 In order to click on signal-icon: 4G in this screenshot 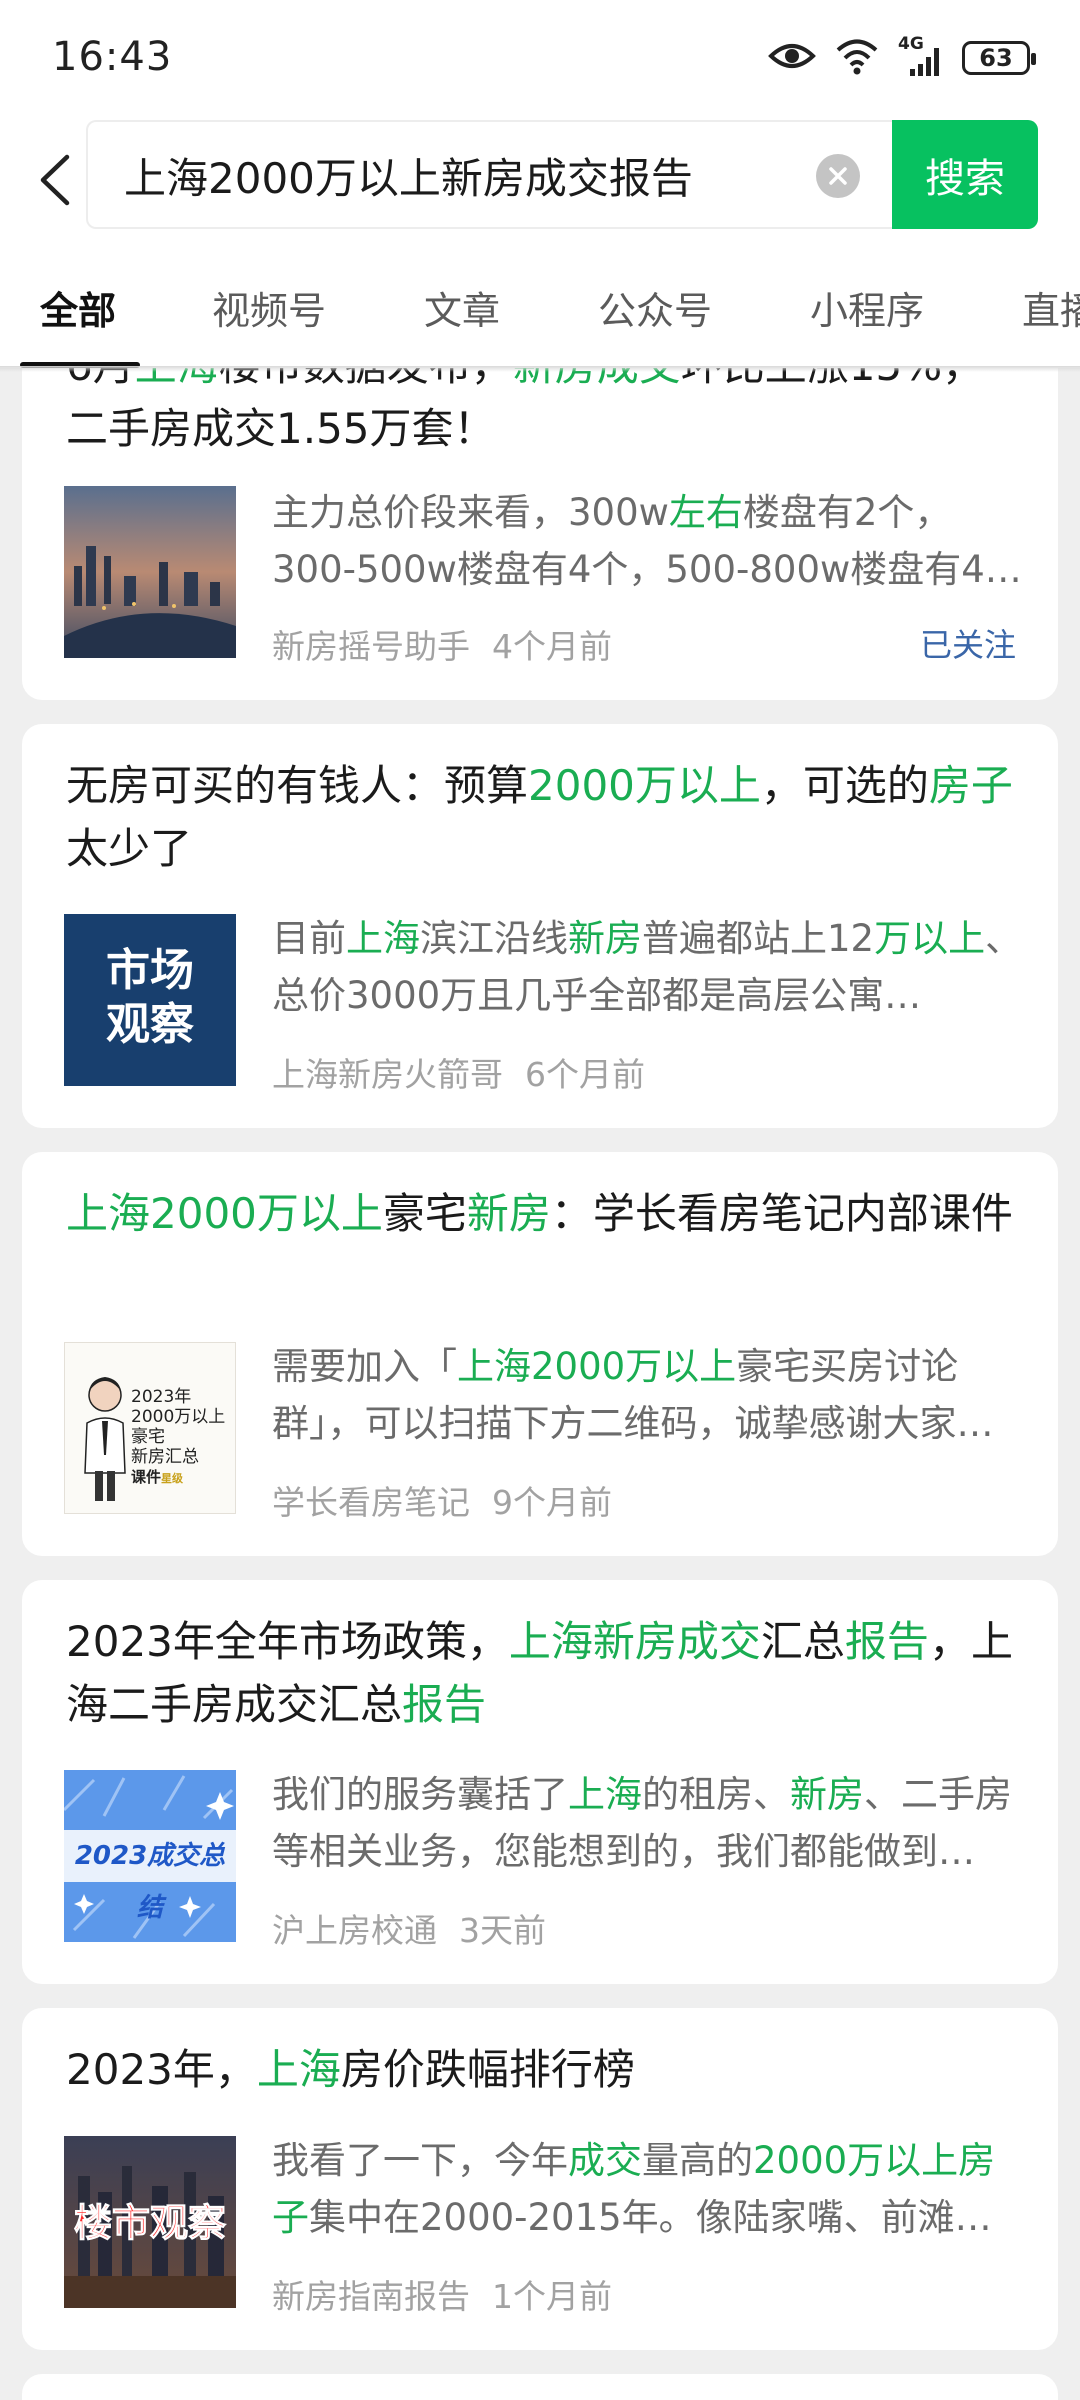, I will do `click(921, 56)`.